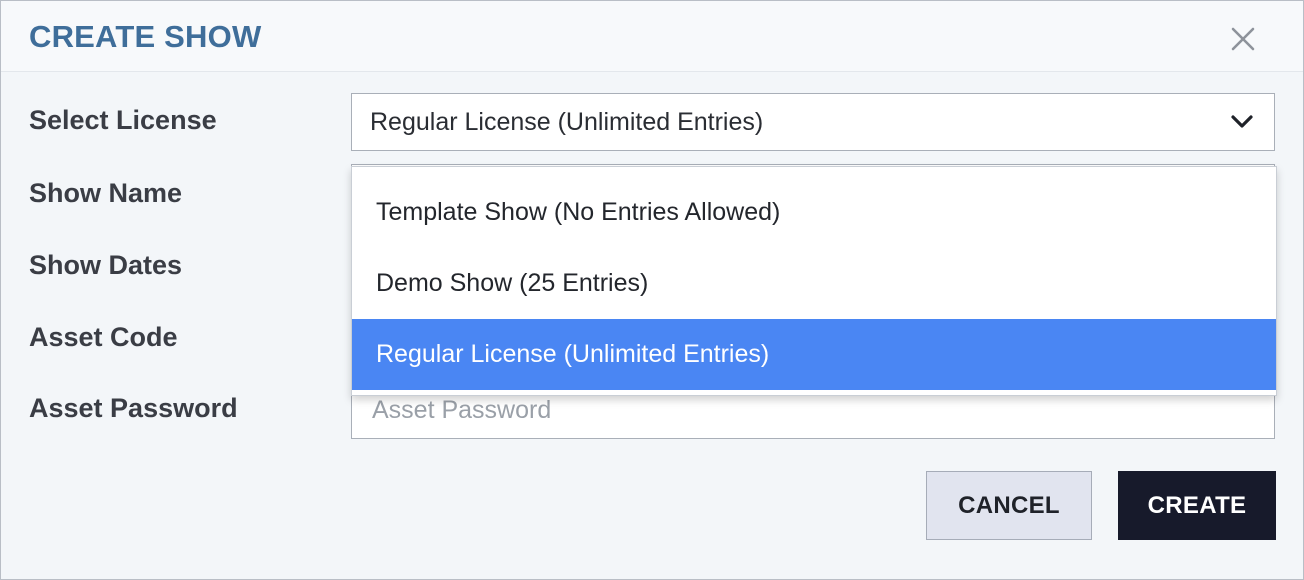 This screenshot has height=580, width=1304. Describe the element at coordinates (652, 36) in the screenshot. I see `dialog-header: CREATE SHOW` at that location.